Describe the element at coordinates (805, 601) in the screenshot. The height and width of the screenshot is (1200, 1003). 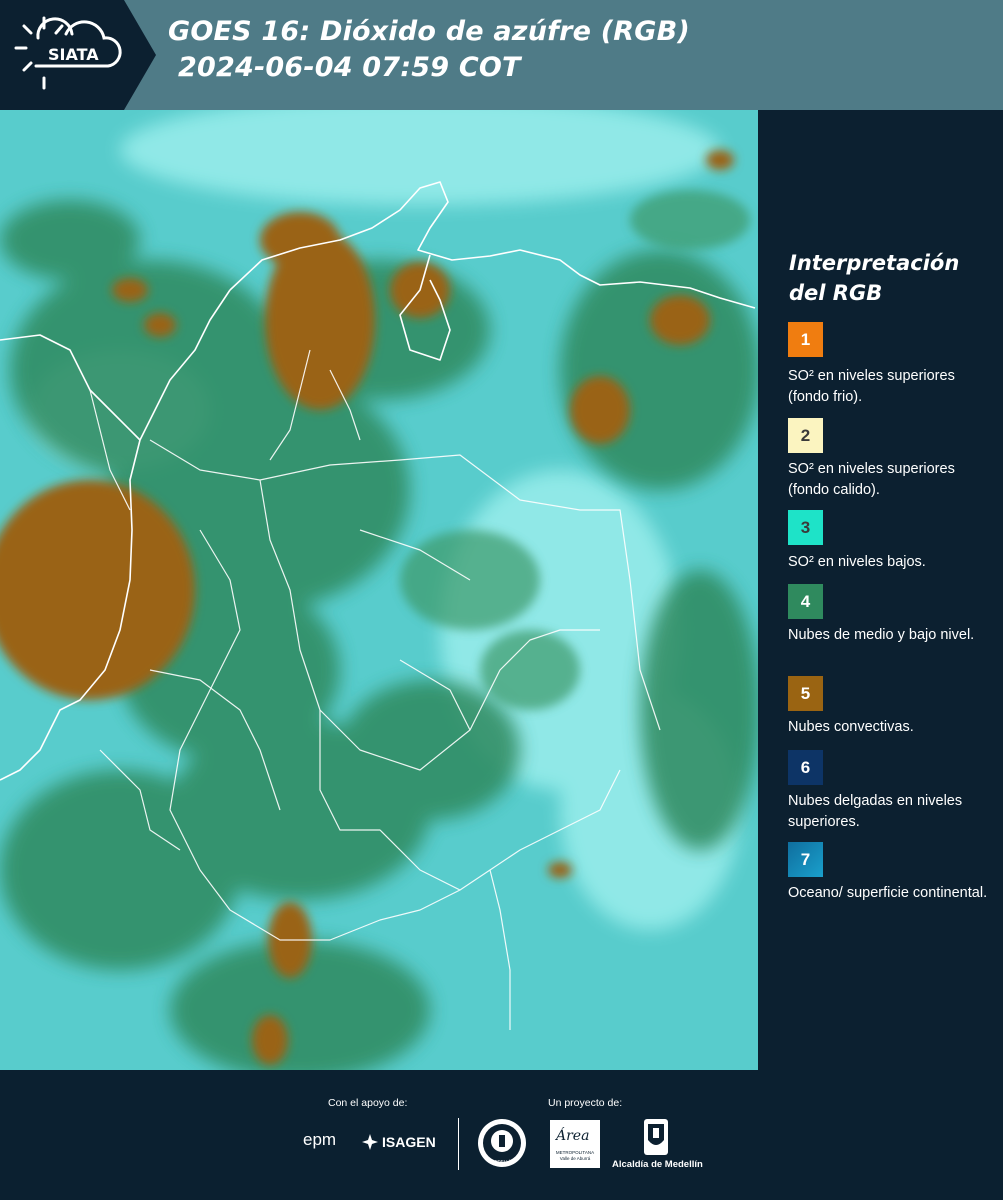
I see `legend-swatch-4: 4` at that location.